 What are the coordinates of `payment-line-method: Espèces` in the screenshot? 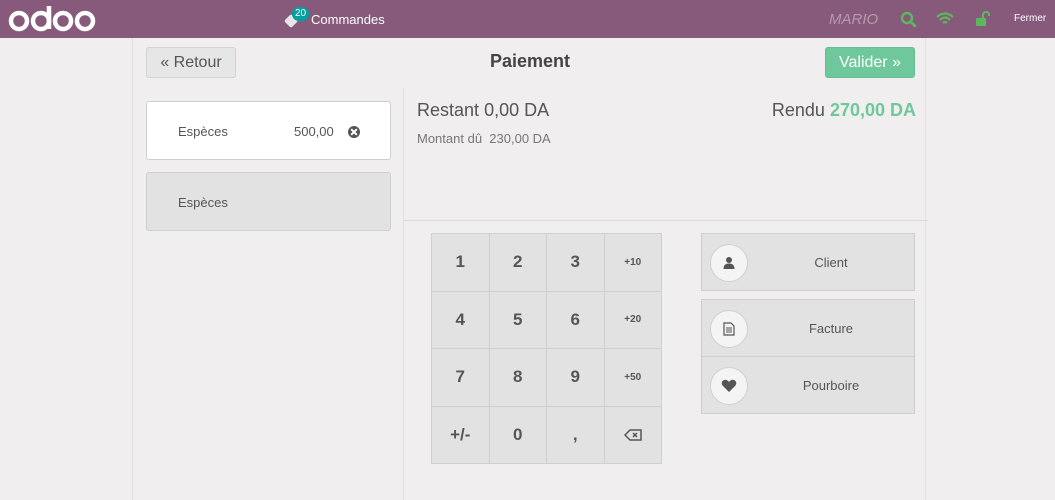 It's located at (203, 131).